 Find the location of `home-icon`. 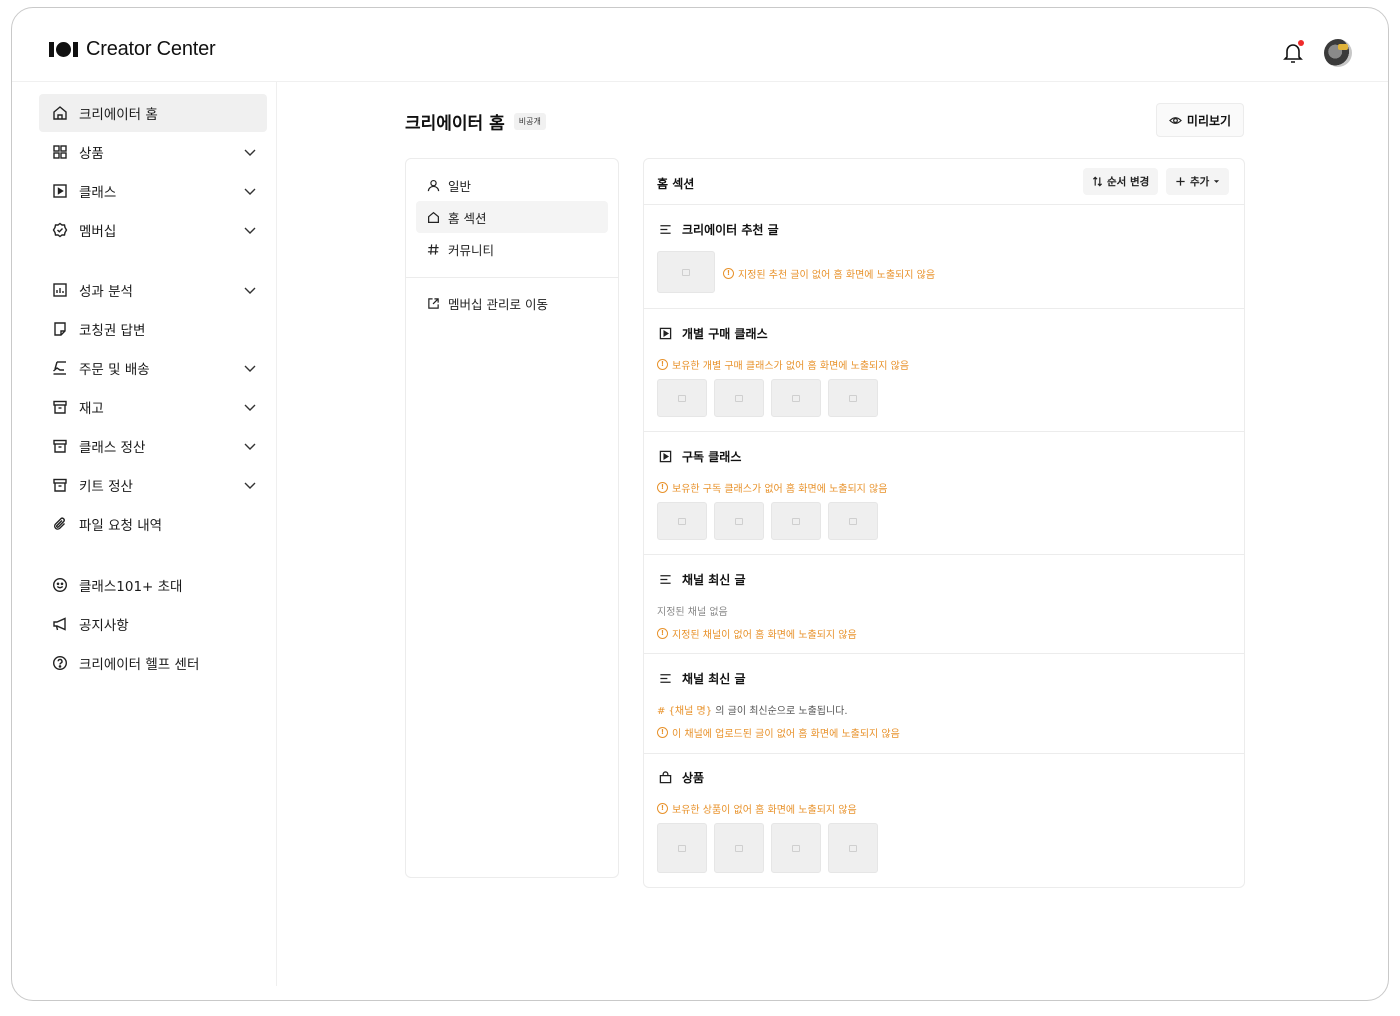

home-icon is located at coordinates (433, 217).